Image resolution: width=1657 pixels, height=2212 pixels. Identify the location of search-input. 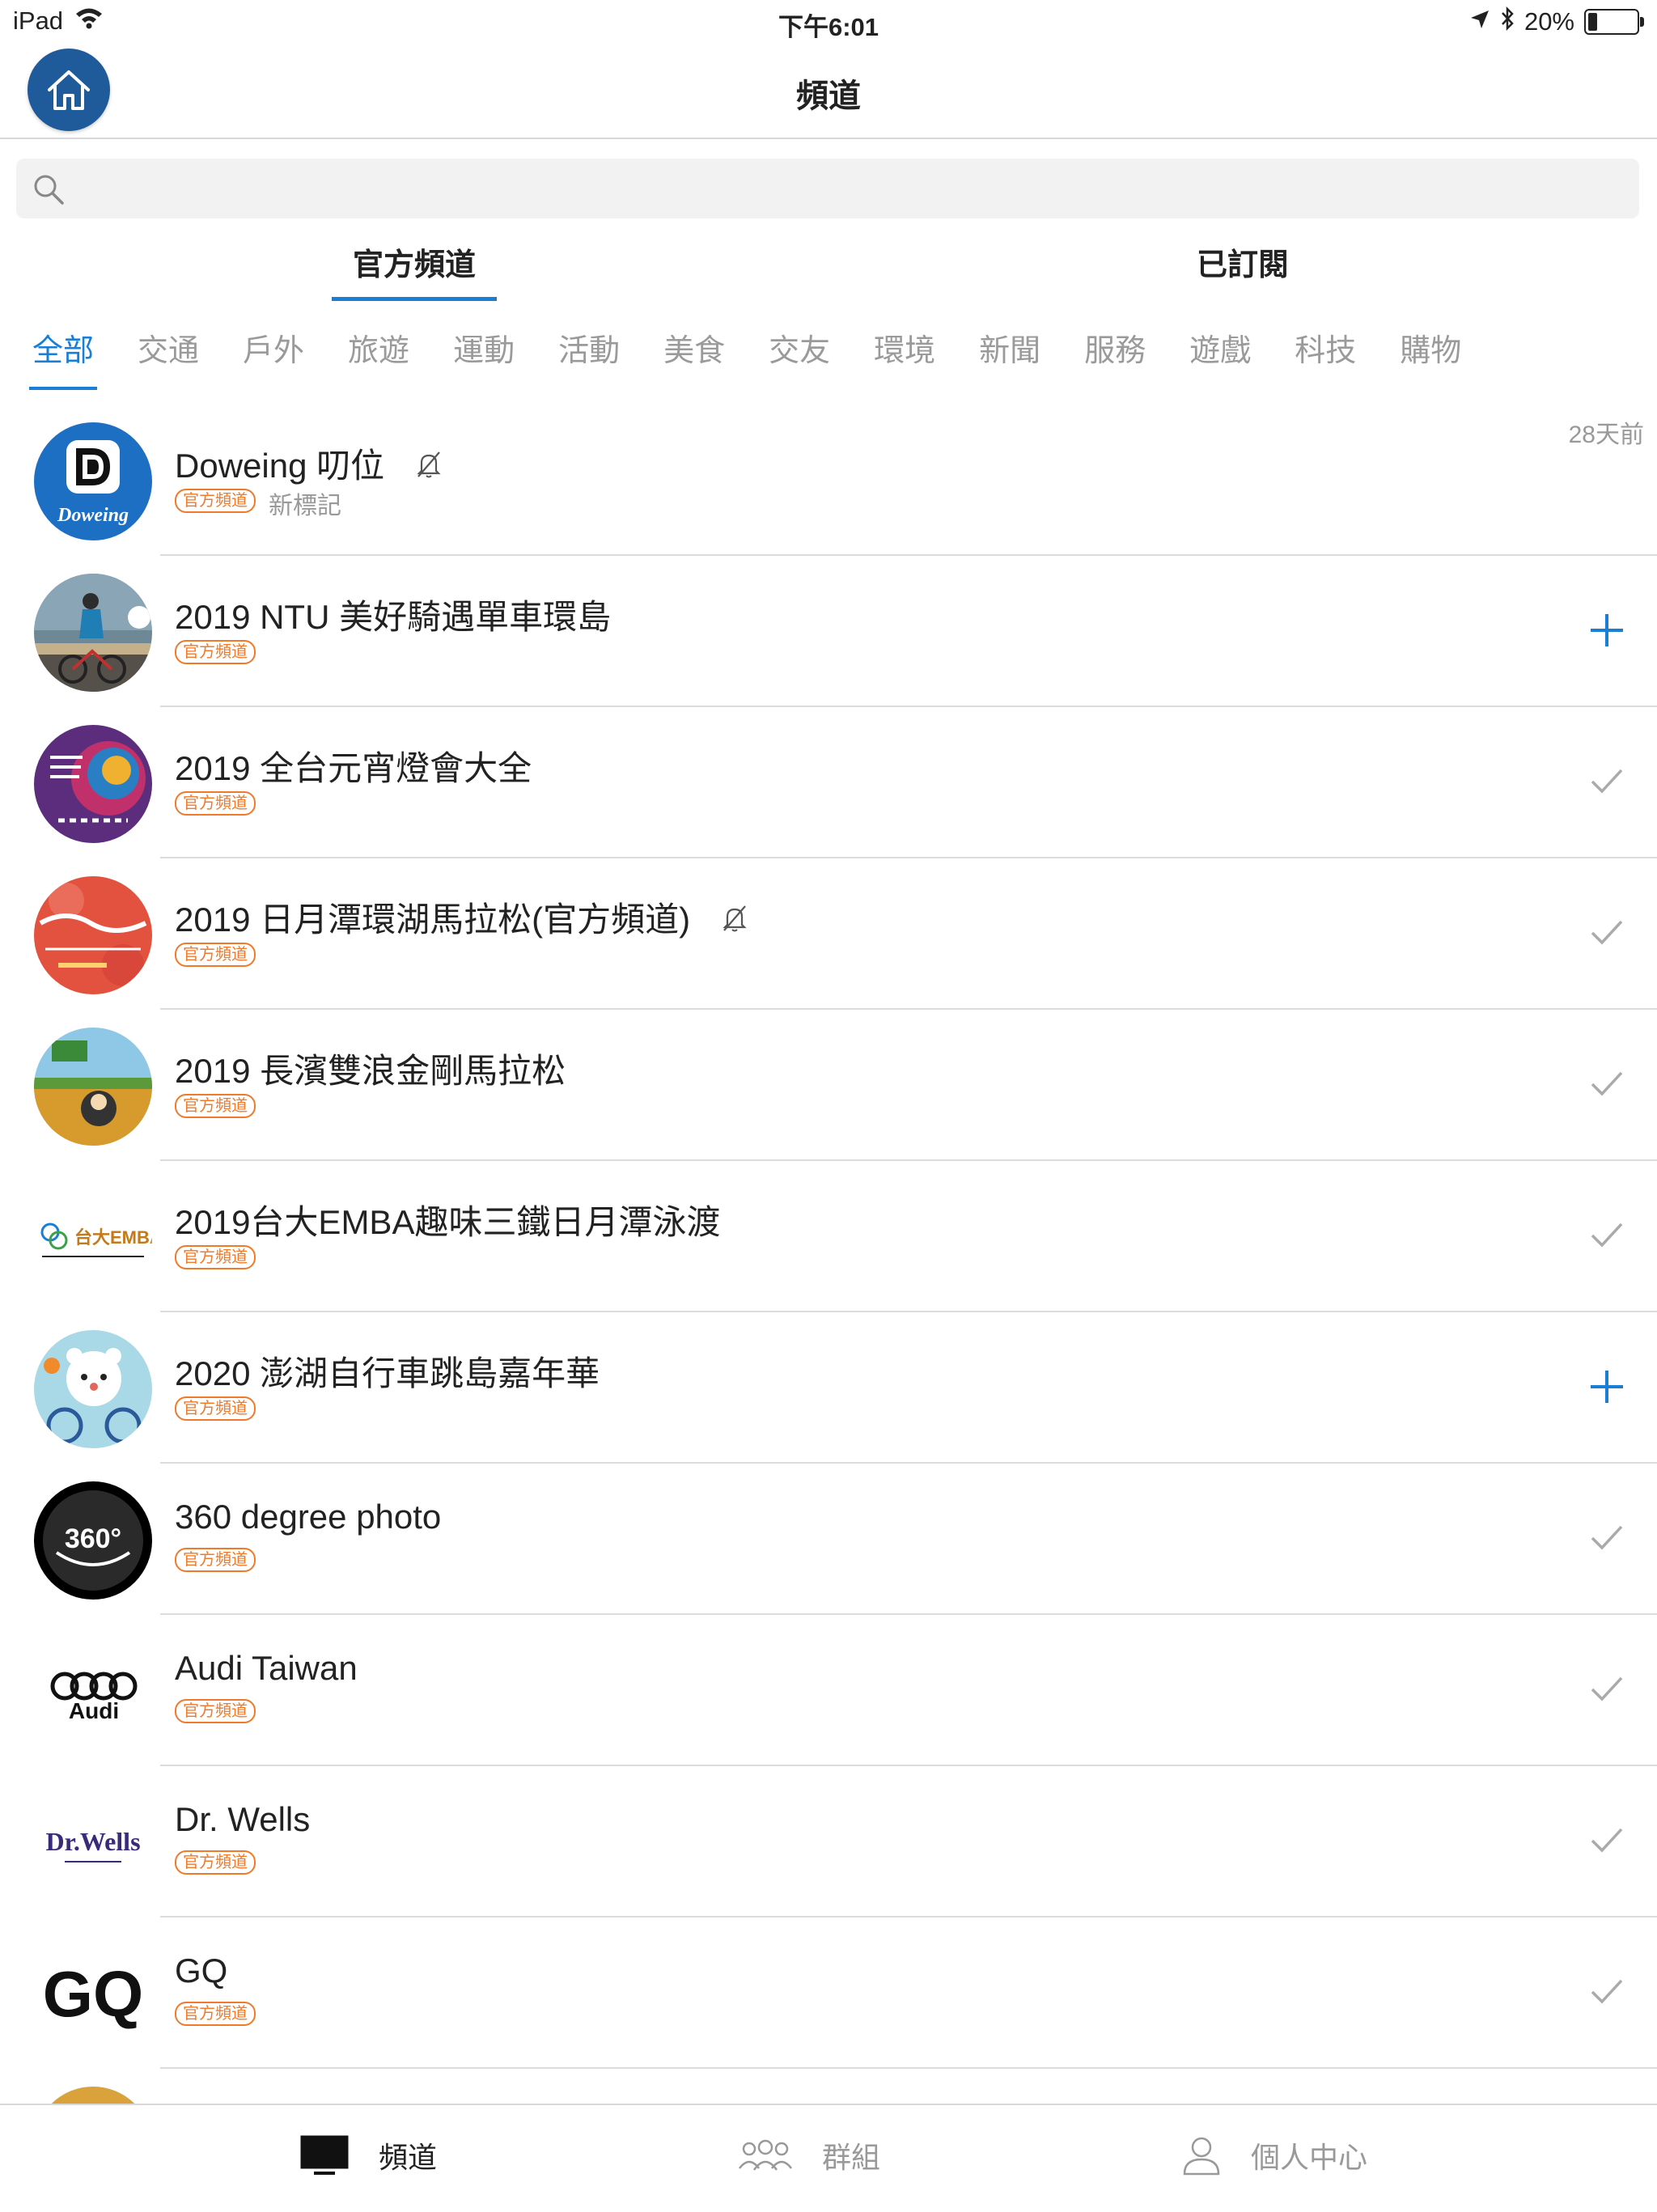
(843, 188).